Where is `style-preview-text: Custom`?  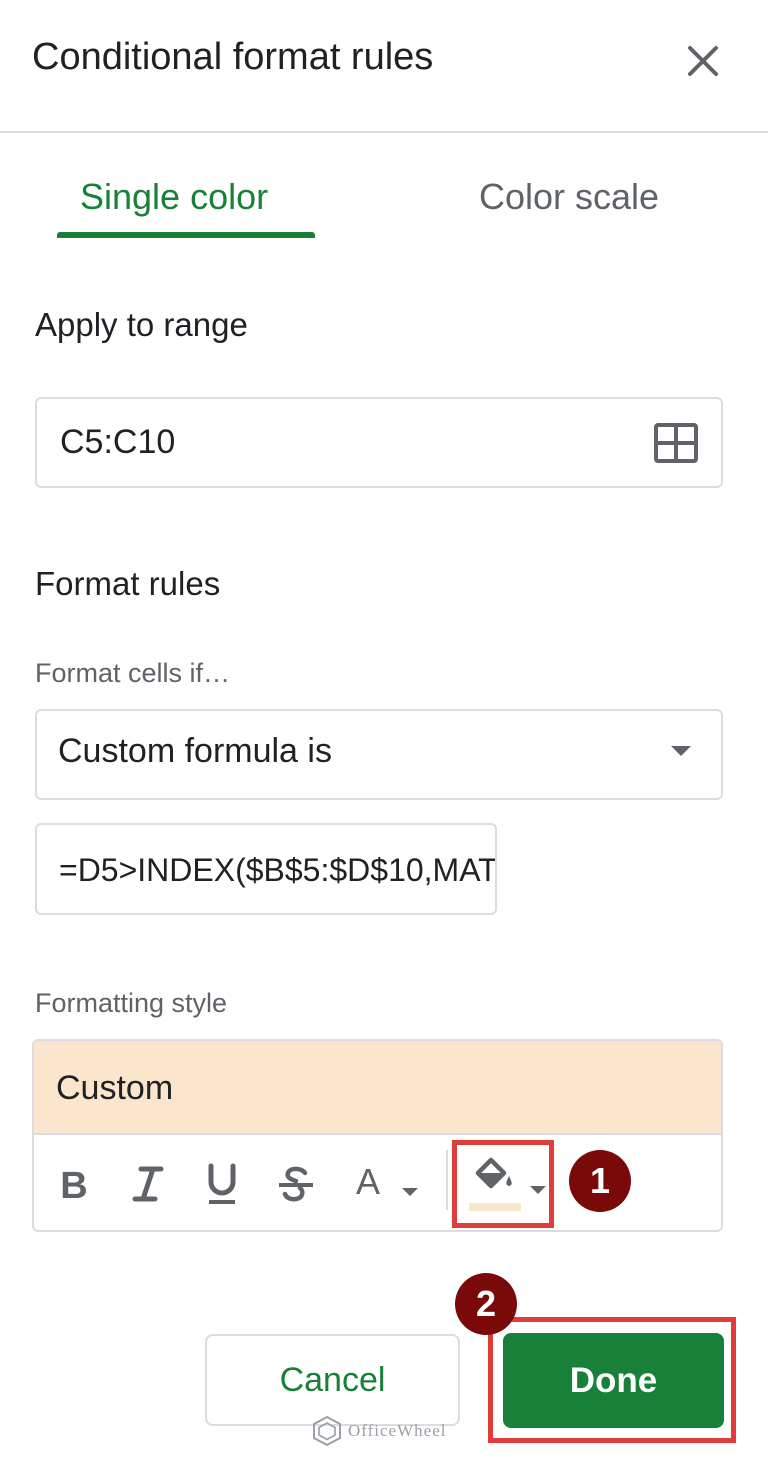 style-preview-text: Custom is located at coordinates (115, 1088).